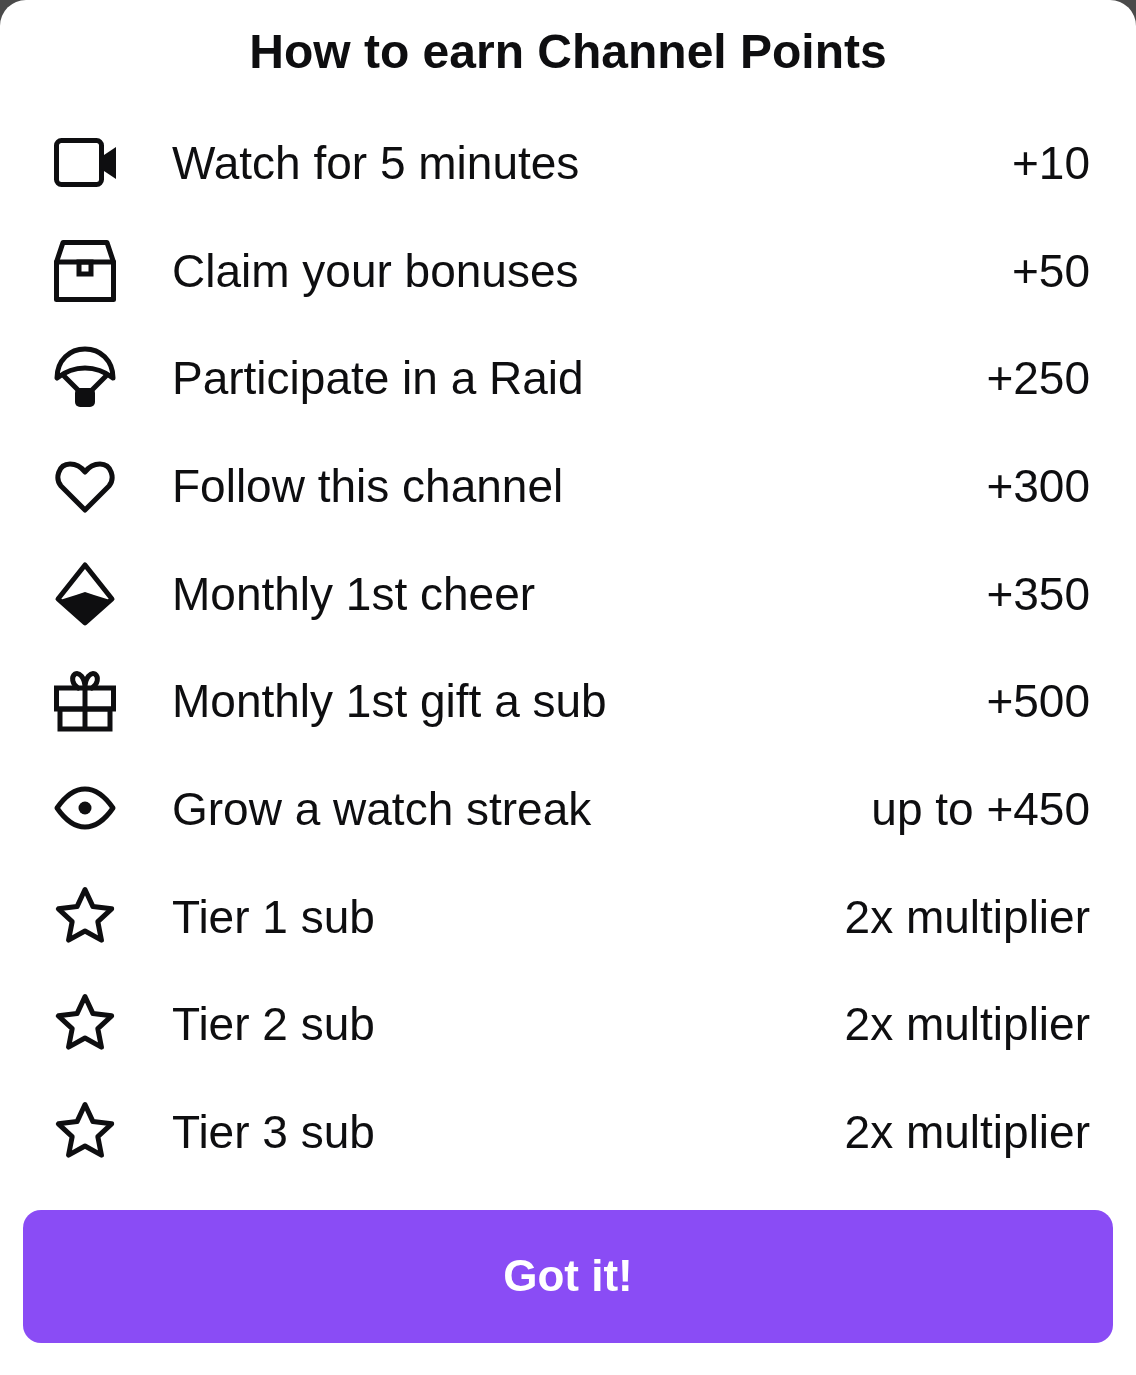 This screenshot has height=1375, width=1136. What do you see at coordinates (382, 809) in the screenshot?
I see `earn-method-label: Grow a watch streak` at bounding box center [382, 809].